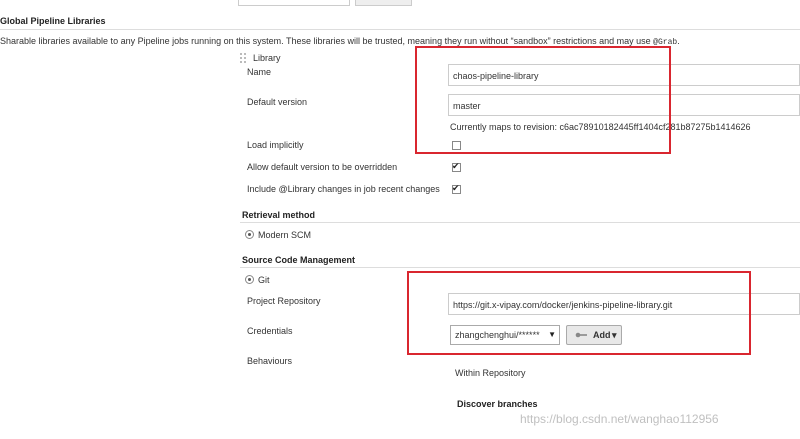  I want to click on git-label: Git, so click(264, 280).